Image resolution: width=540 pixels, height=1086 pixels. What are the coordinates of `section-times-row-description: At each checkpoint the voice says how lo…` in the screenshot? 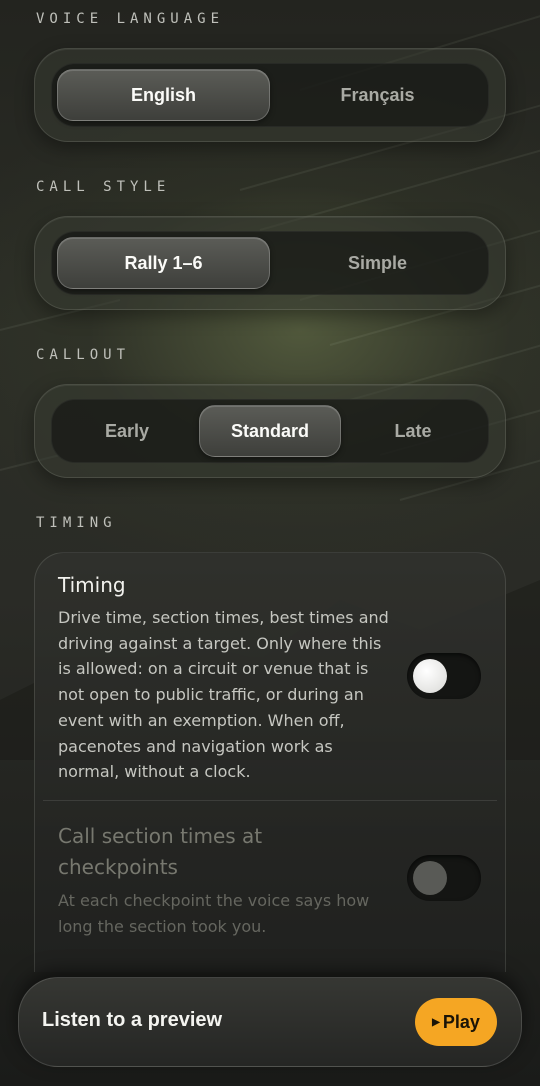 It's located at (214, 913).